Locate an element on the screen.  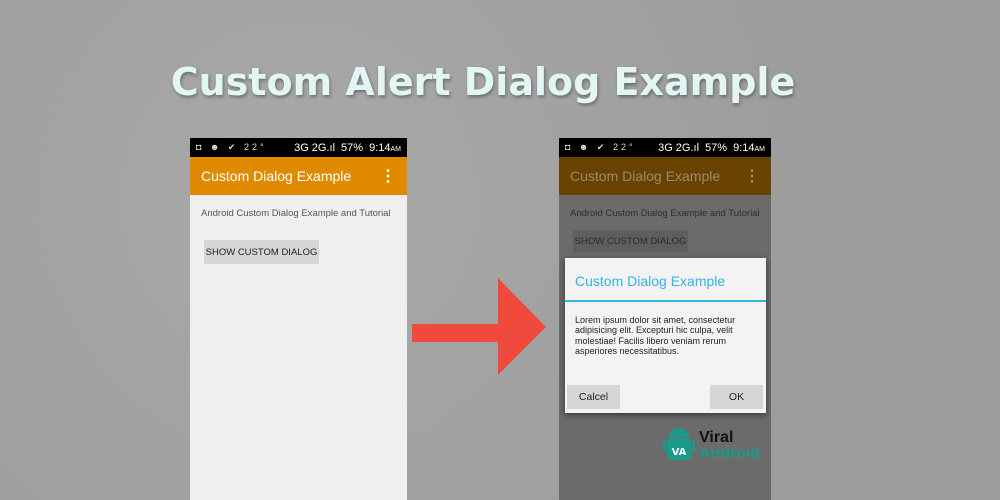
logo-text-viral: Viral is located at coordinates (716, 437).